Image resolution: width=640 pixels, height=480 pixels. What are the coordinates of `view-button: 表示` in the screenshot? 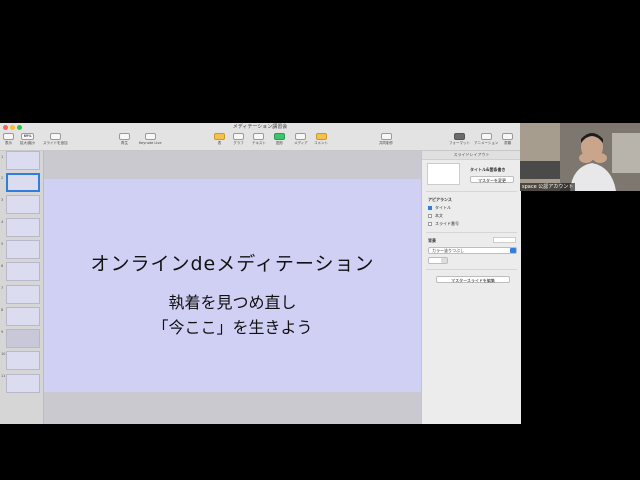 It's located at (8, 139).